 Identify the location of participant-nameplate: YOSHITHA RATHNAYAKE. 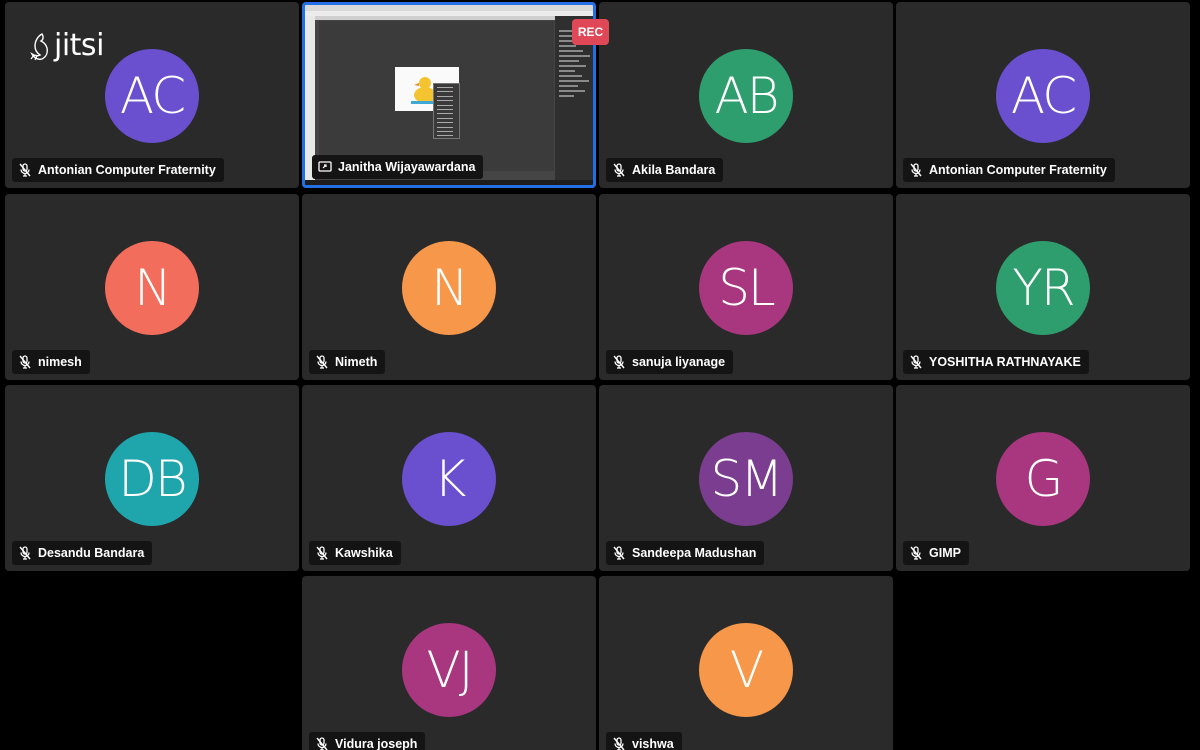
(996, 362).